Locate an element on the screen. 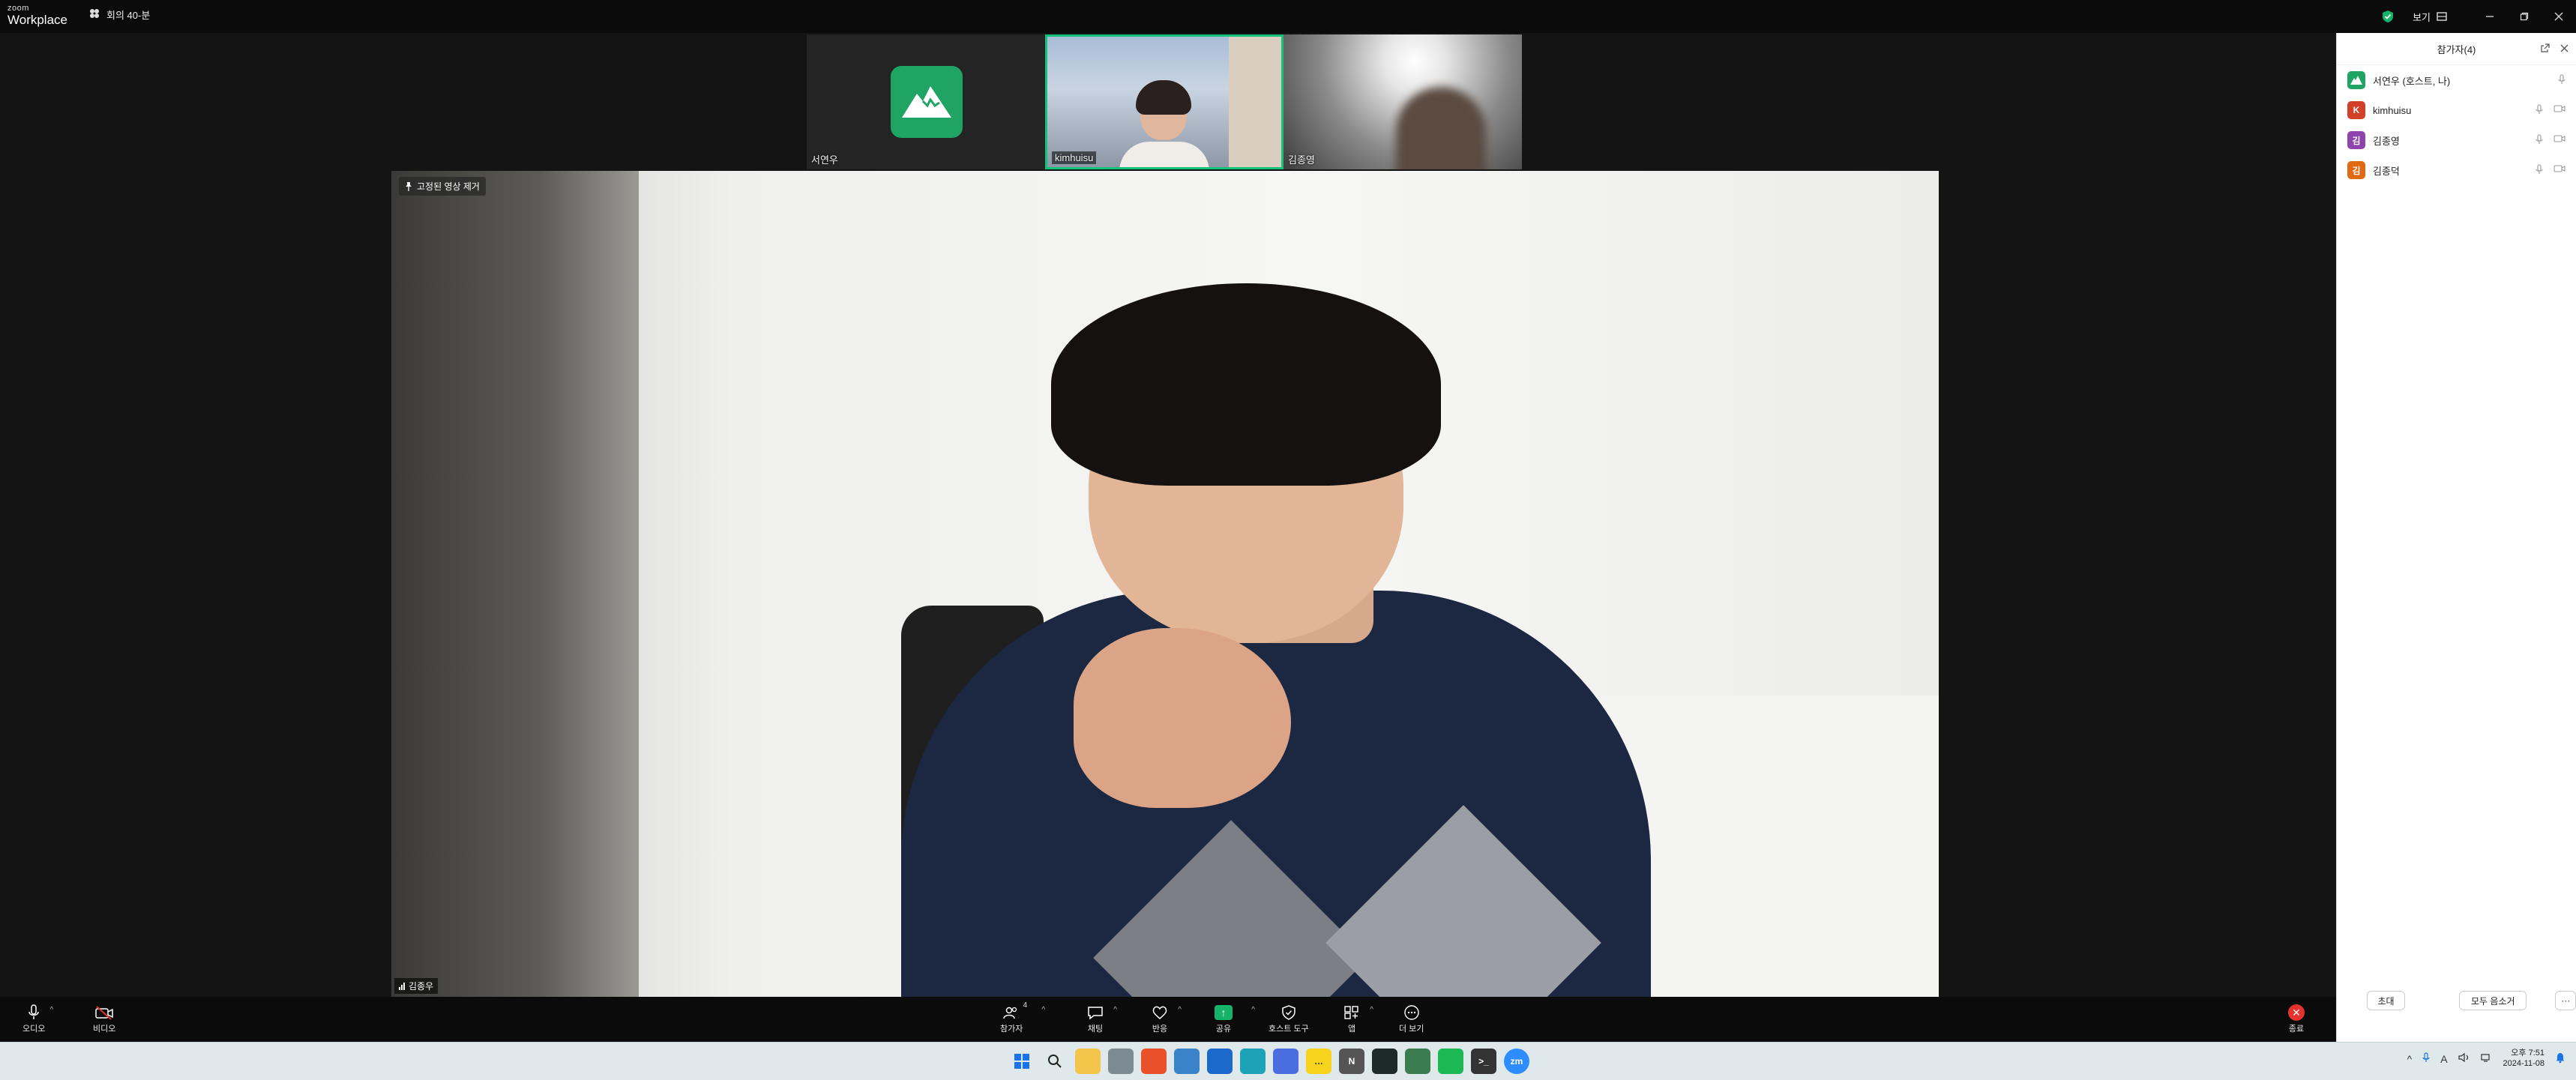 This screenshot has height=1080, width=2576. video-button: 비디오 is located at coordinates (104, 1018).